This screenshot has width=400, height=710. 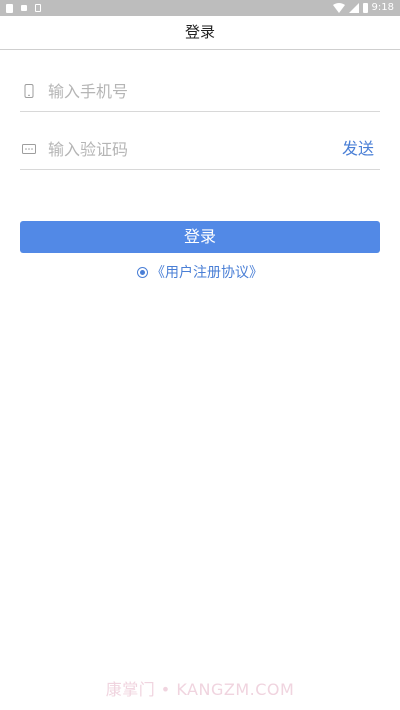 What do you see at coordinates (188, 149) in the screenshot?
I see `verification-code-input` at bounding box center [188, 149].